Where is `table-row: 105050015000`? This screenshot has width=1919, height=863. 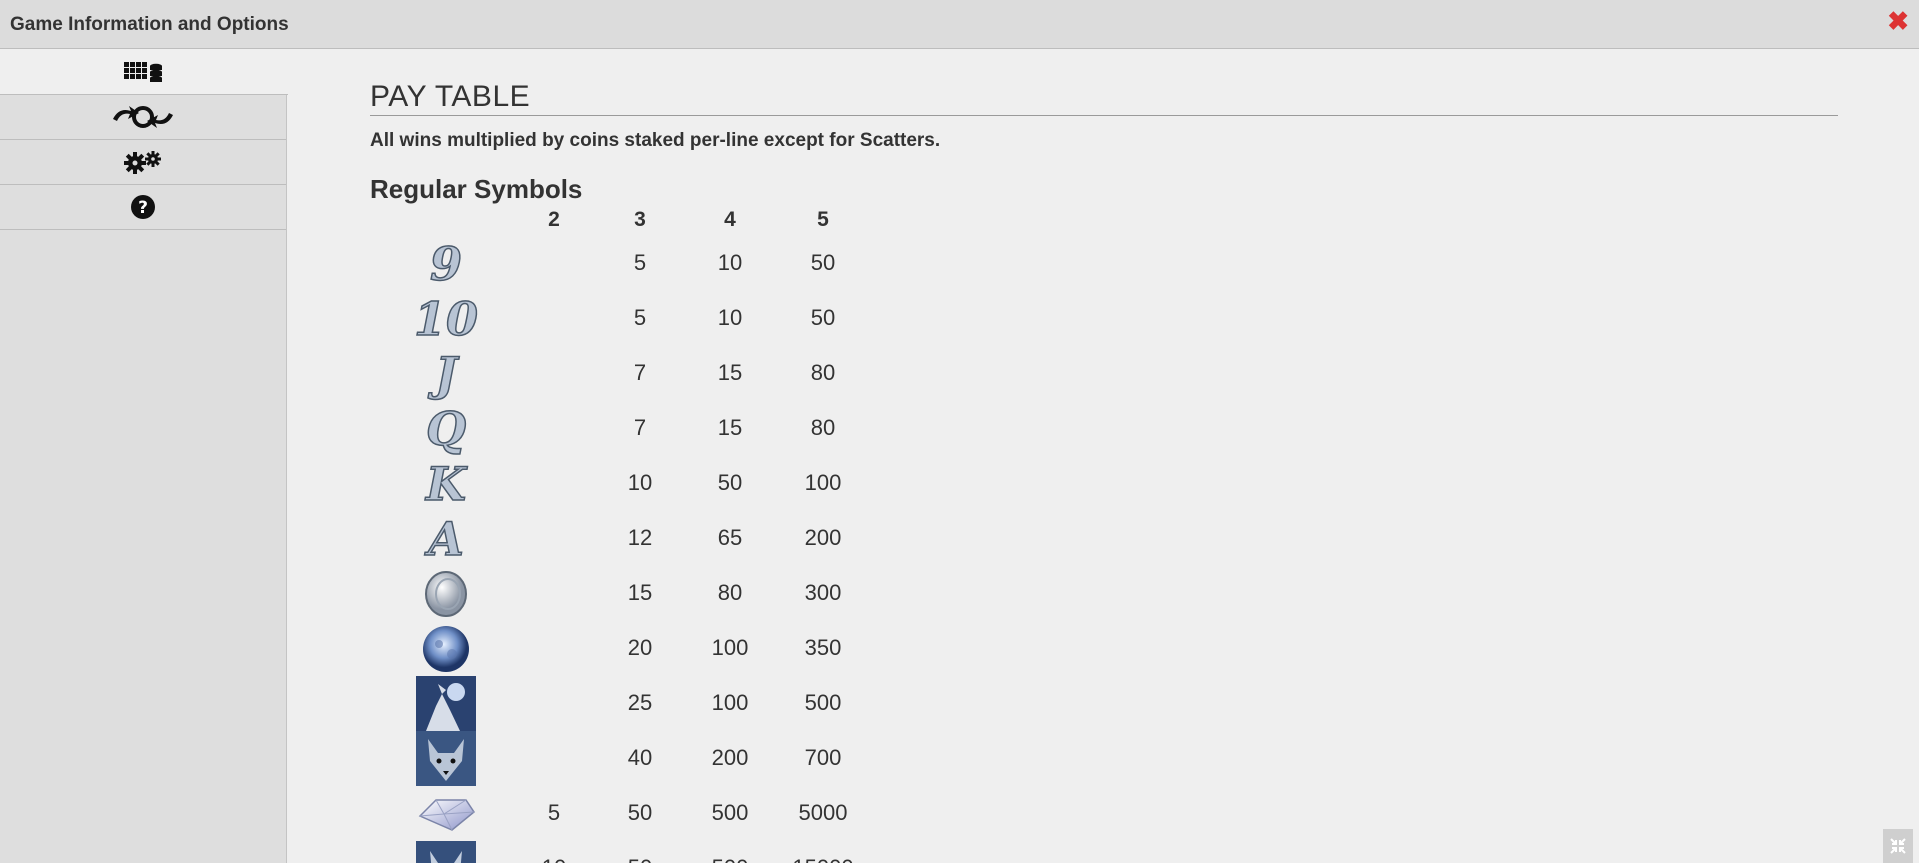 table-row: 105050015000 is located at coordinates (670, 852).